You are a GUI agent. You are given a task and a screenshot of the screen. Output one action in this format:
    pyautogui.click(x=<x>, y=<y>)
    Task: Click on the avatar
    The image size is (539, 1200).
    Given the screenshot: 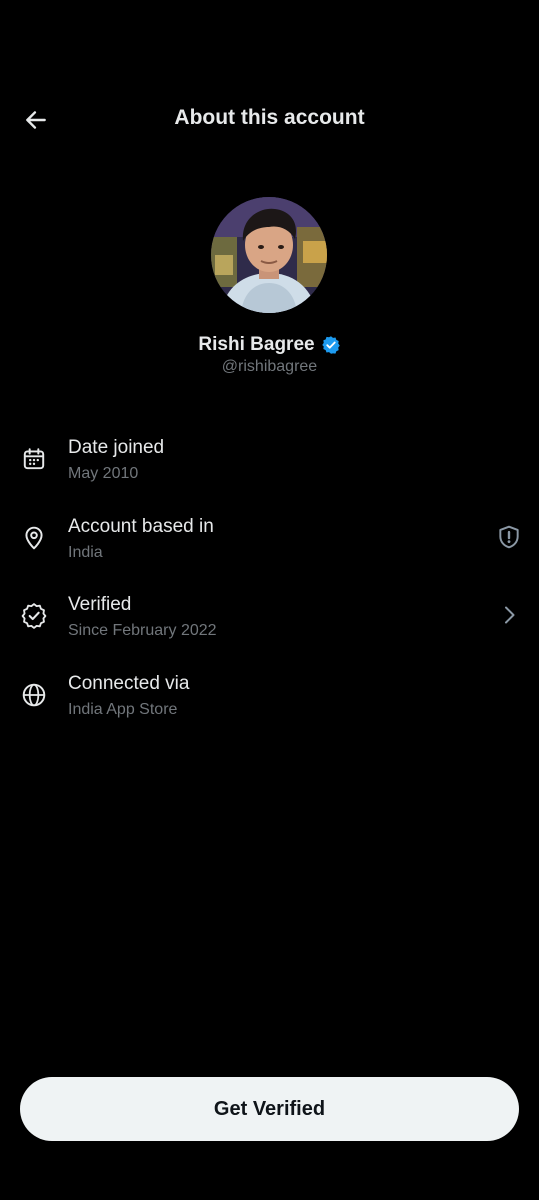 What is the action you would take?
    pyautogui.click(x=269, y=255)
    